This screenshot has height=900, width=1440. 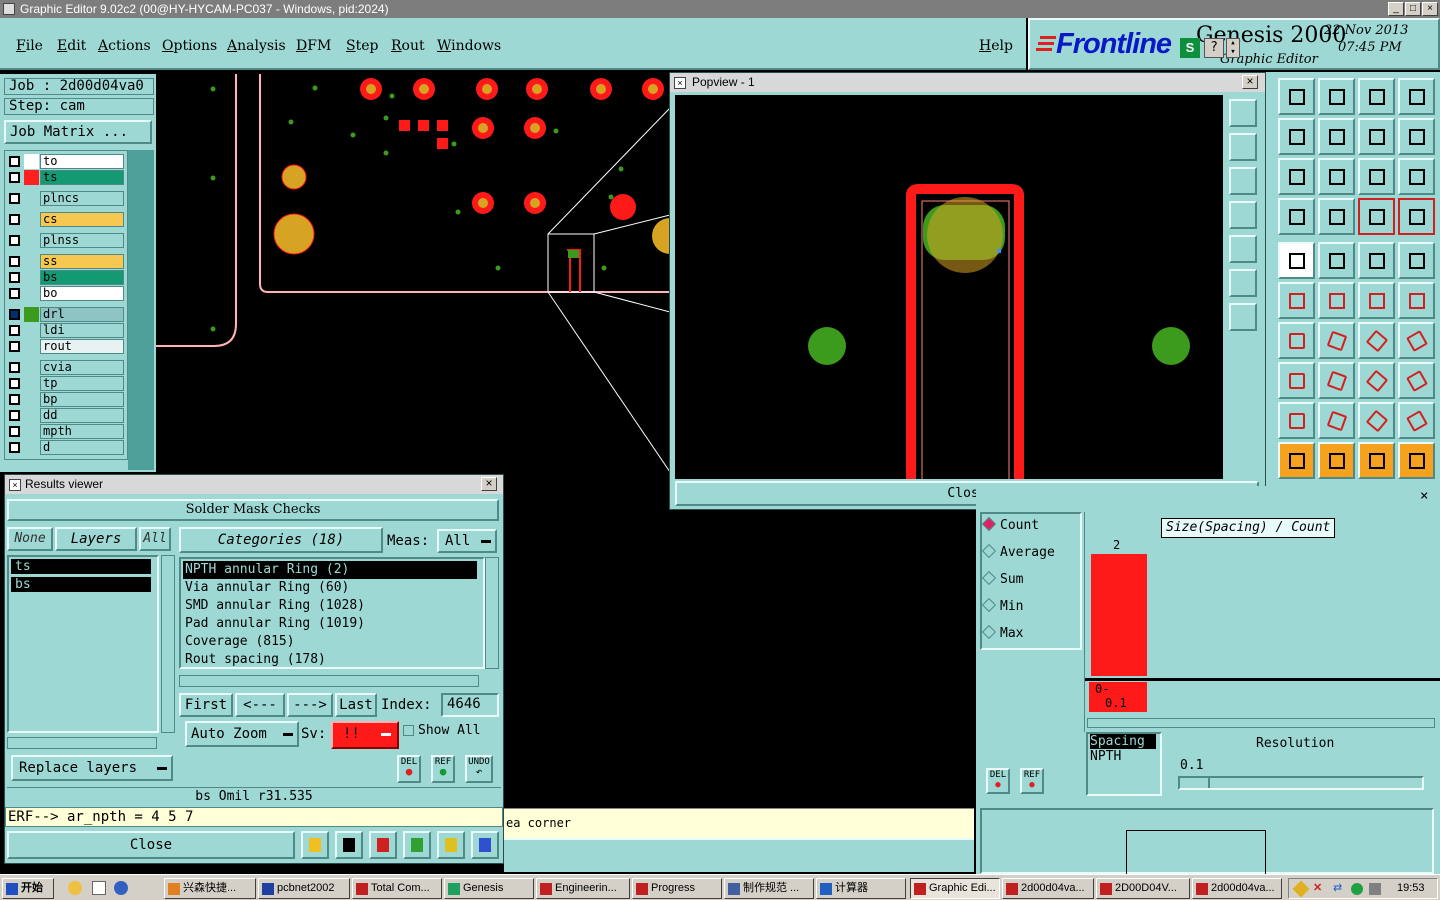 I want to click on grid-icon, so click(x=1336, y=216).